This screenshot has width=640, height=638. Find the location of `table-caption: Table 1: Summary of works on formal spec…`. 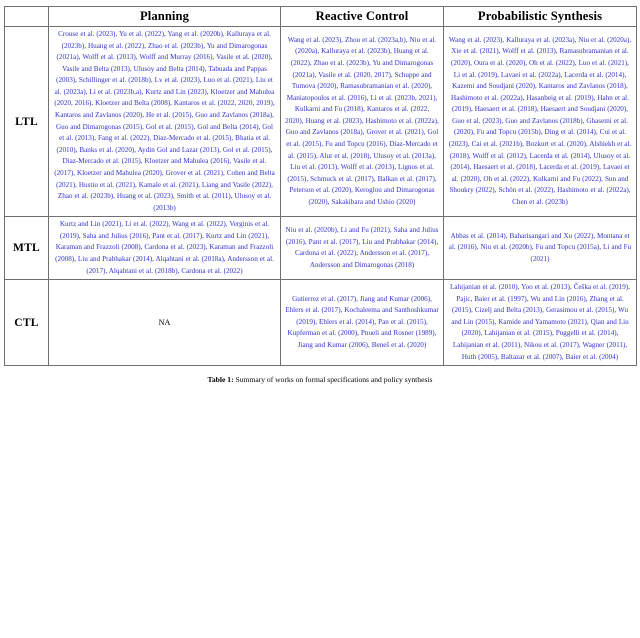

table-caption: Table 1: Summary of works on formal spec… is located at coordinates (320, 380).